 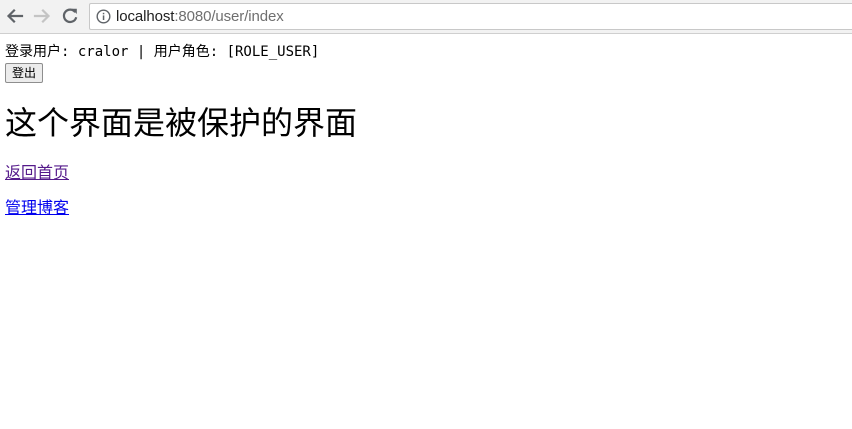 I want to click on info-circle-icon, so click(x=103, y=16).